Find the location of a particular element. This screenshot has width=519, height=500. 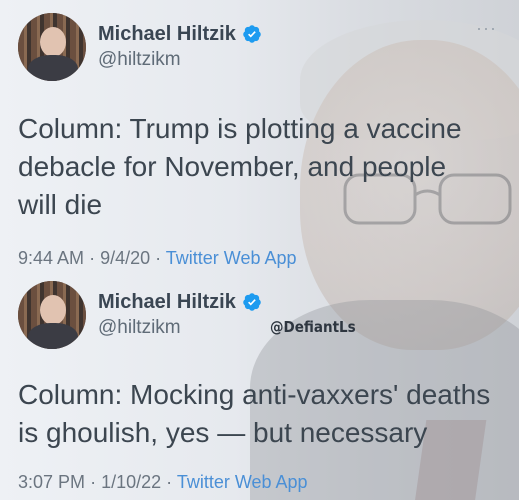

tweet-date: 1/10/22 is located at coordinates (131, 482).